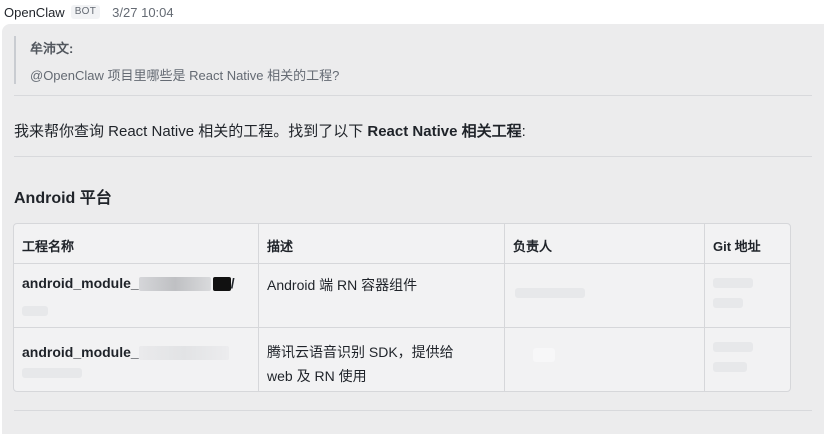  Describe the element at coordinates (381, 243) in the screenshot. I see `header-description: 描述` at that location.